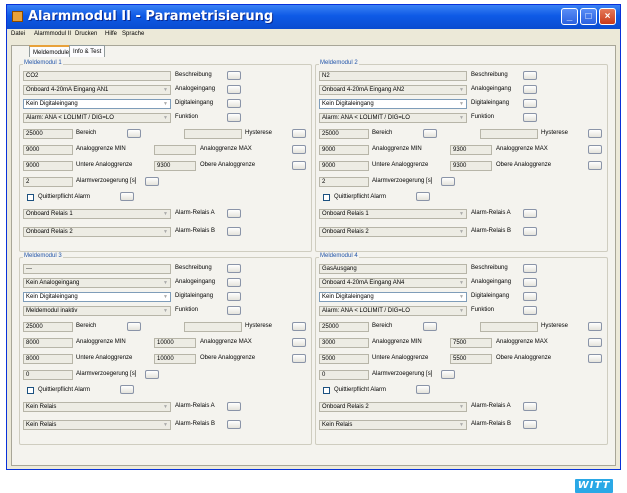  I want to click on untere-analoggrenze-field: 9000, so click(48, 166).